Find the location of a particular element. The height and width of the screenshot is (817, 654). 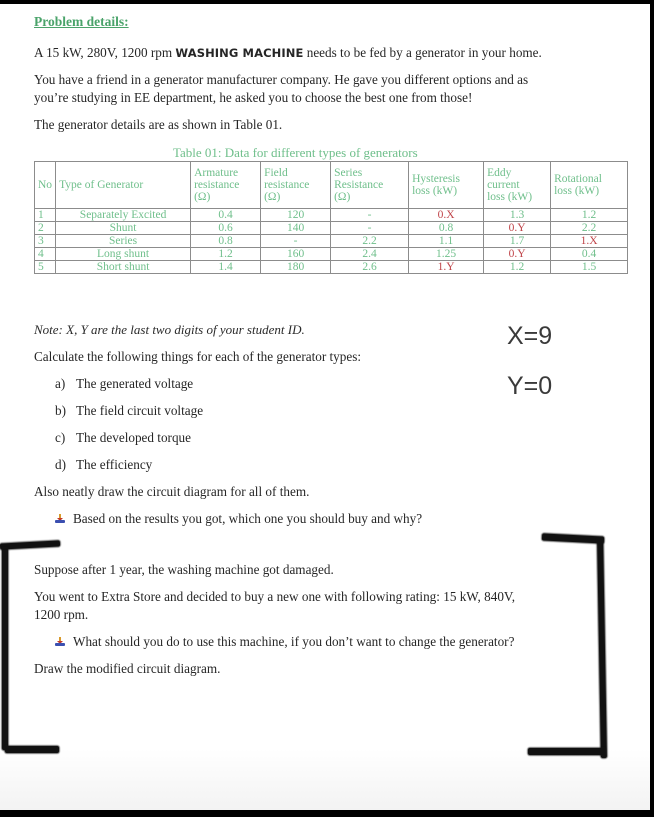

question-item: b) The field circuit voltage is located at coordinates (129, 411).